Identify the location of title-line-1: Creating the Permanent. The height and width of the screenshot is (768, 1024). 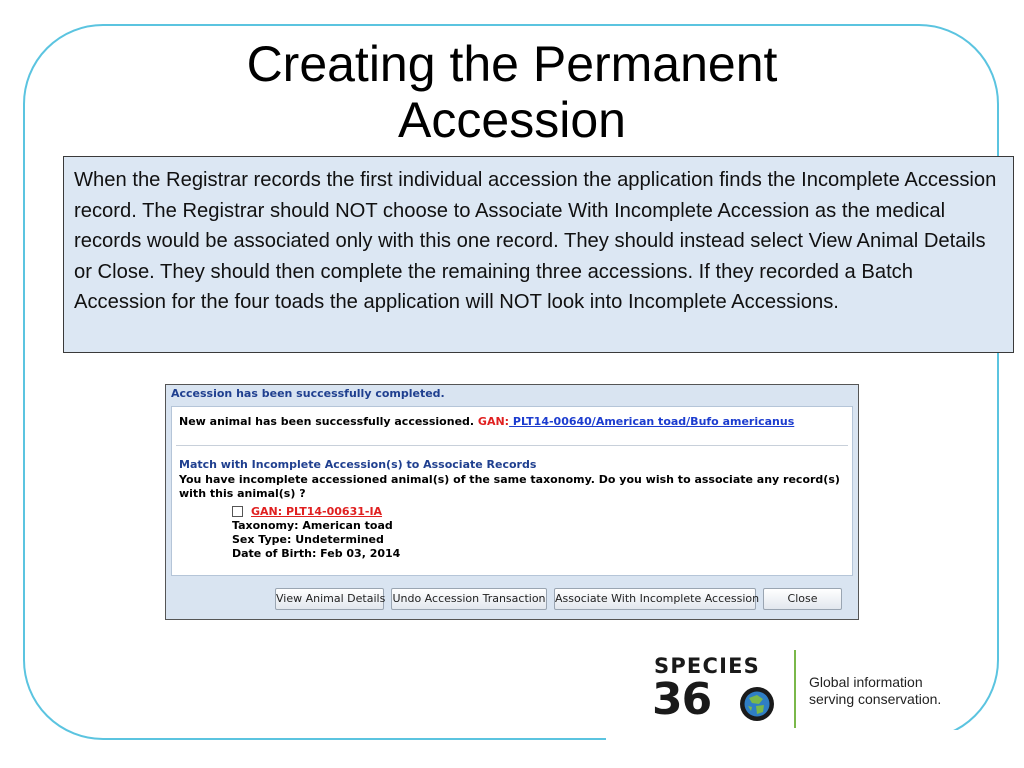
(512, 64).